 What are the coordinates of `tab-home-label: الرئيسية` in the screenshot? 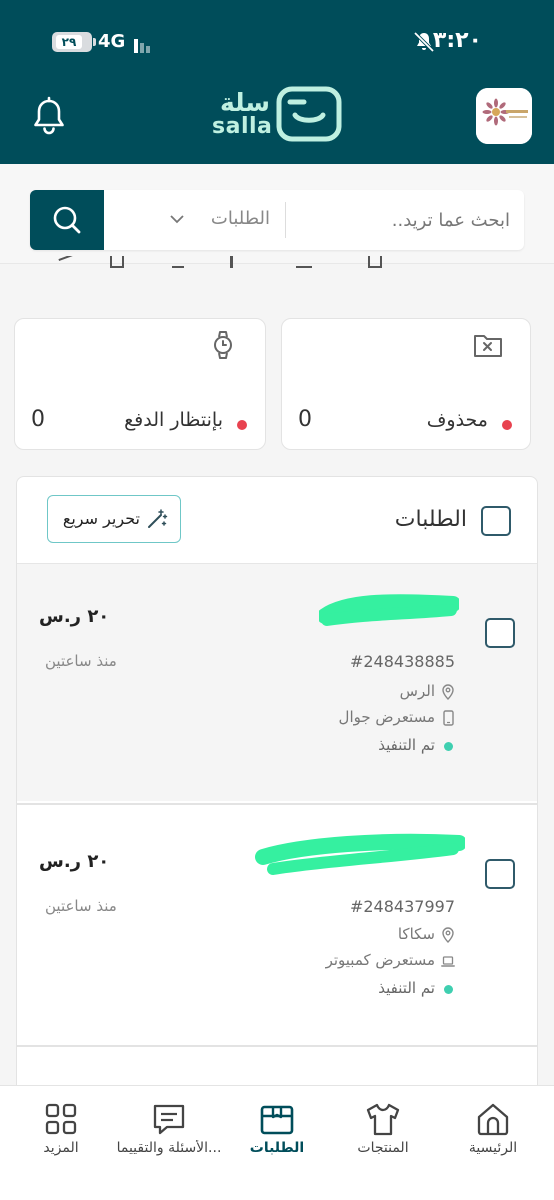 It's located at (493, 1148).